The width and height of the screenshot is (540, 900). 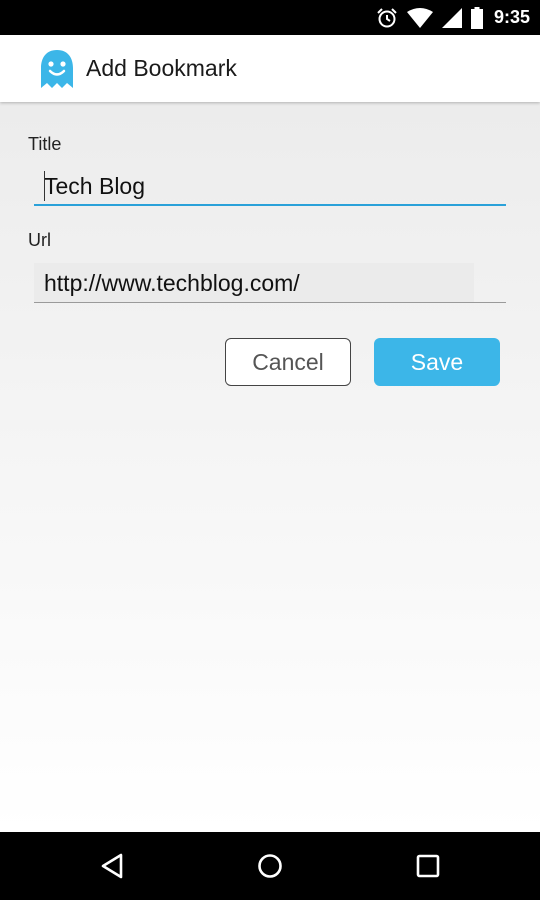 I want to click on title-label: Title, so click(x=45, y=144).